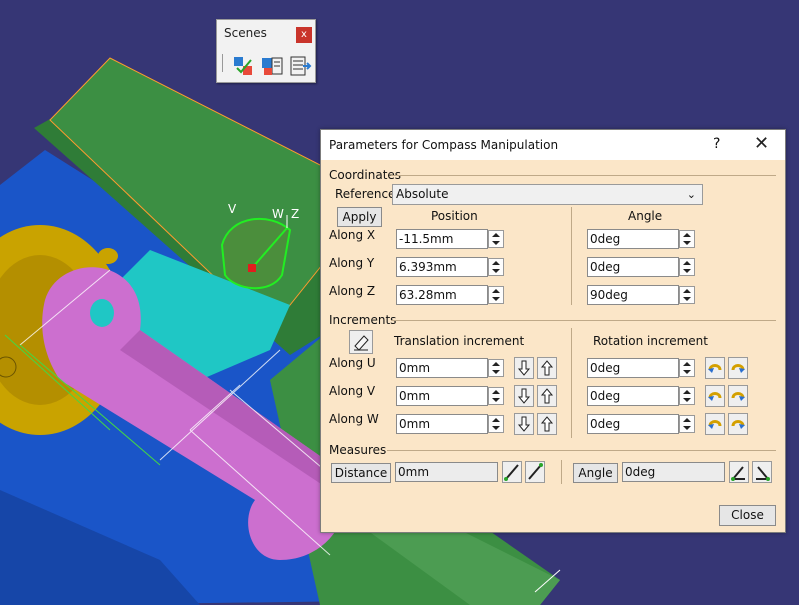 The image size is (799, 605). Describe the element at coordinates (295, 214) in the screenshot. I see `compass-z-label: Z` at that location.